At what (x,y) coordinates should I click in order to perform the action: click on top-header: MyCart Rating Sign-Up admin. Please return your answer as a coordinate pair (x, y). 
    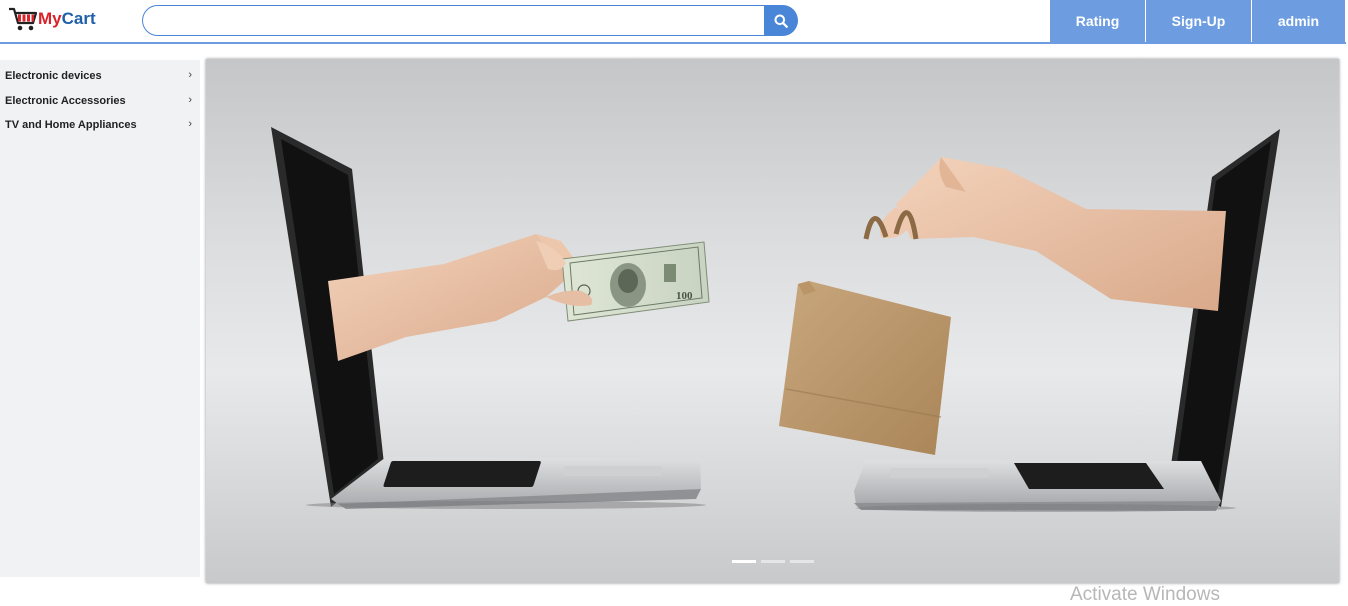
    Looking at the image, I should click on (674, 21).